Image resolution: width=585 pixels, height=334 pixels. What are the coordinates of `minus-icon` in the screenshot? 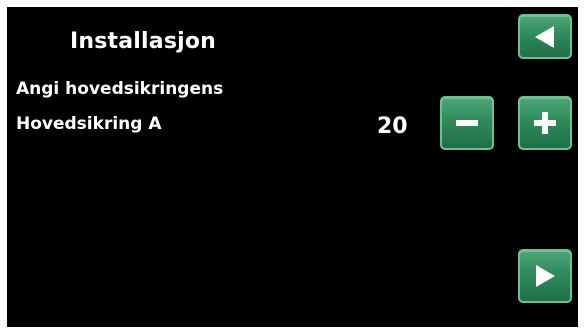 It's located at (467, 123).